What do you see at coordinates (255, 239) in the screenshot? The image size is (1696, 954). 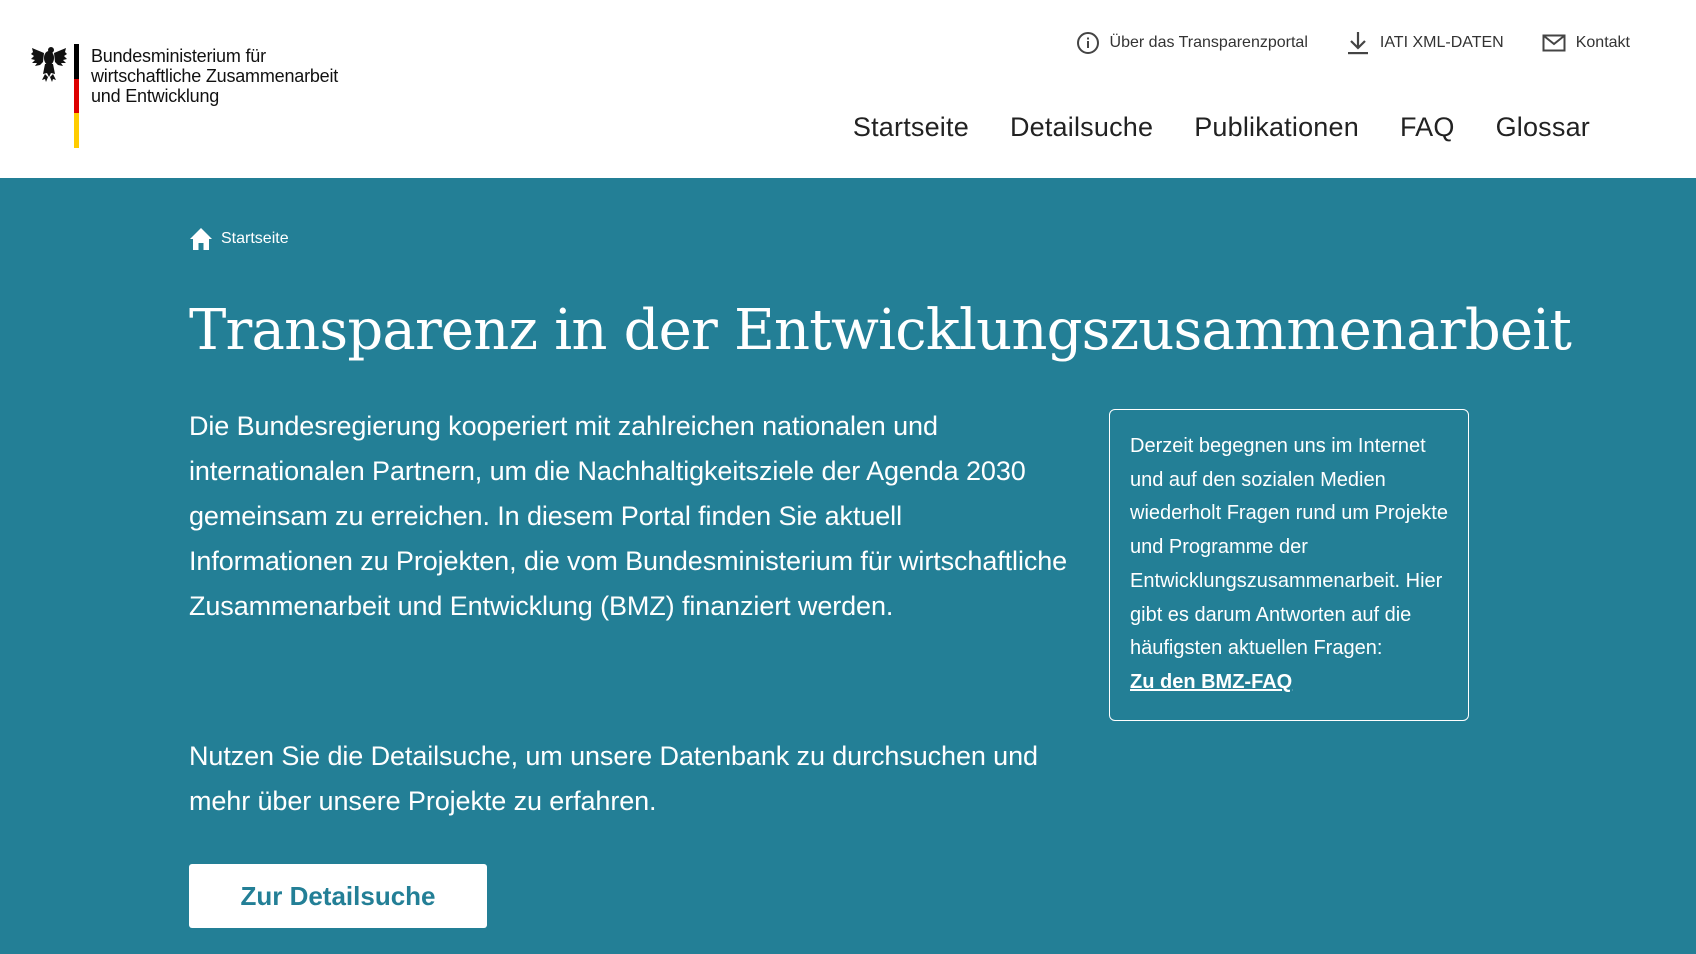 I see `breadcrumb-startseite: Startseite` at bounding box center [255, 239].